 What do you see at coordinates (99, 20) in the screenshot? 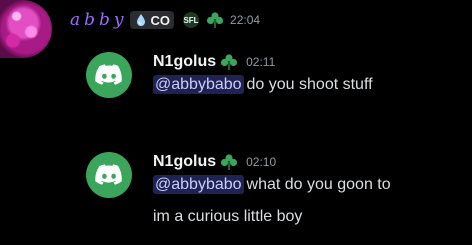
I see `username: abby` at bounding box center [99, 20].